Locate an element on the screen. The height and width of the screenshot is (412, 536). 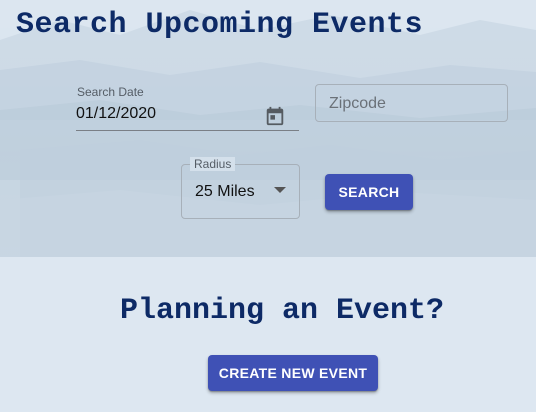
page-title: Search Upcoming Events is located at coordinates (220, 25).